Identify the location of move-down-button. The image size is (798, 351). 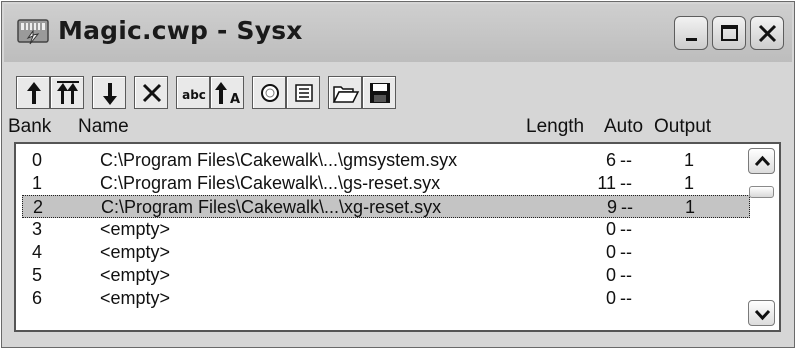
(109, 92).